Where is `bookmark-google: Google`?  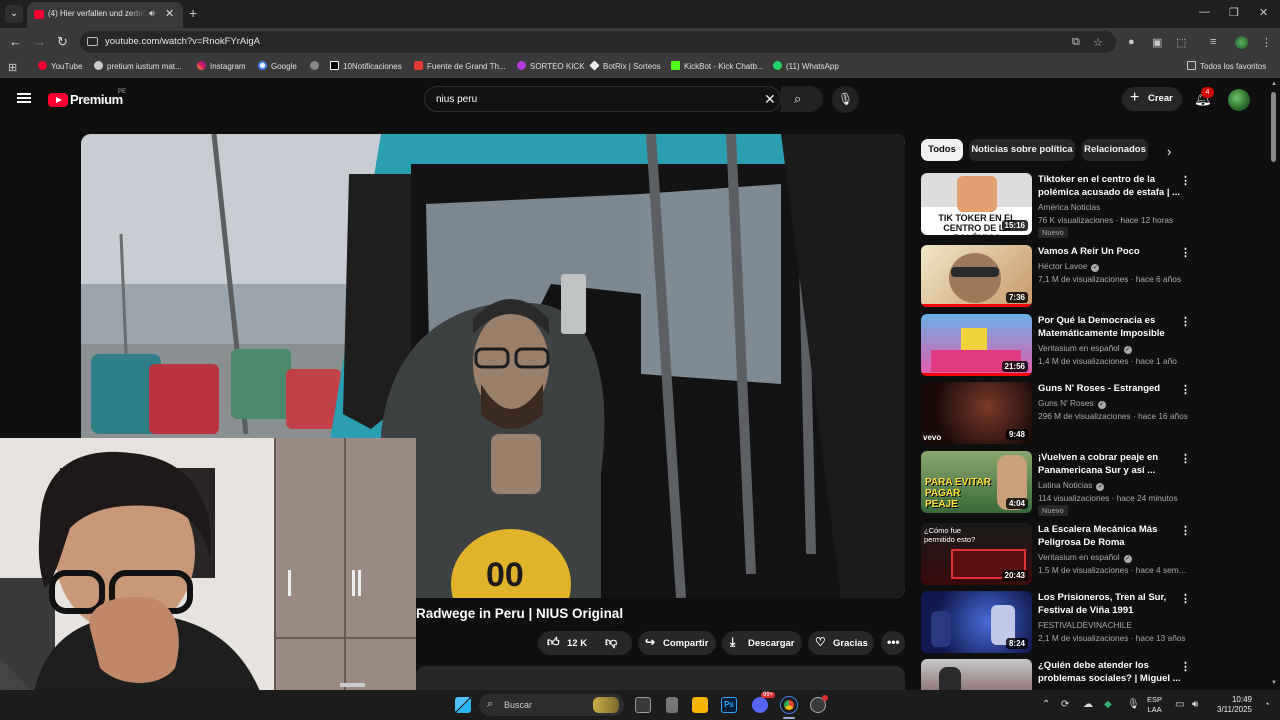 bookmark-google: Google is located at coordinates (277, 67).